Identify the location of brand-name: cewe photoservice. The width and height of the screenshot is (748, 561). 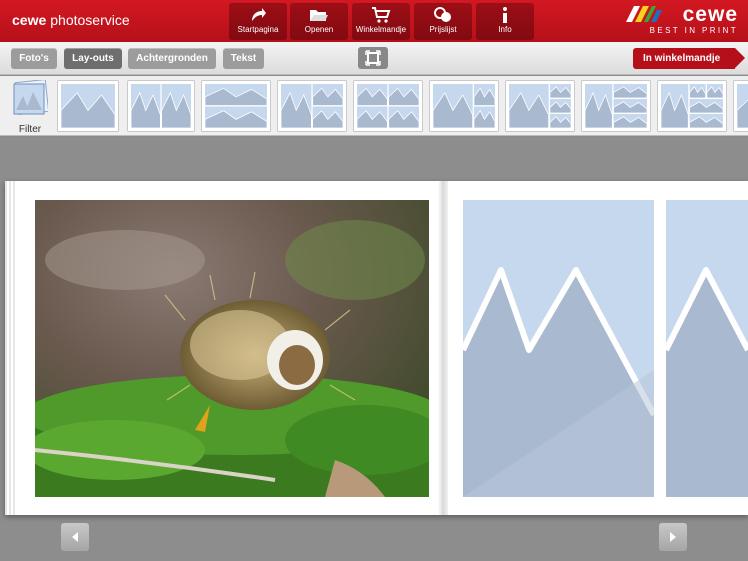
(71, 20).